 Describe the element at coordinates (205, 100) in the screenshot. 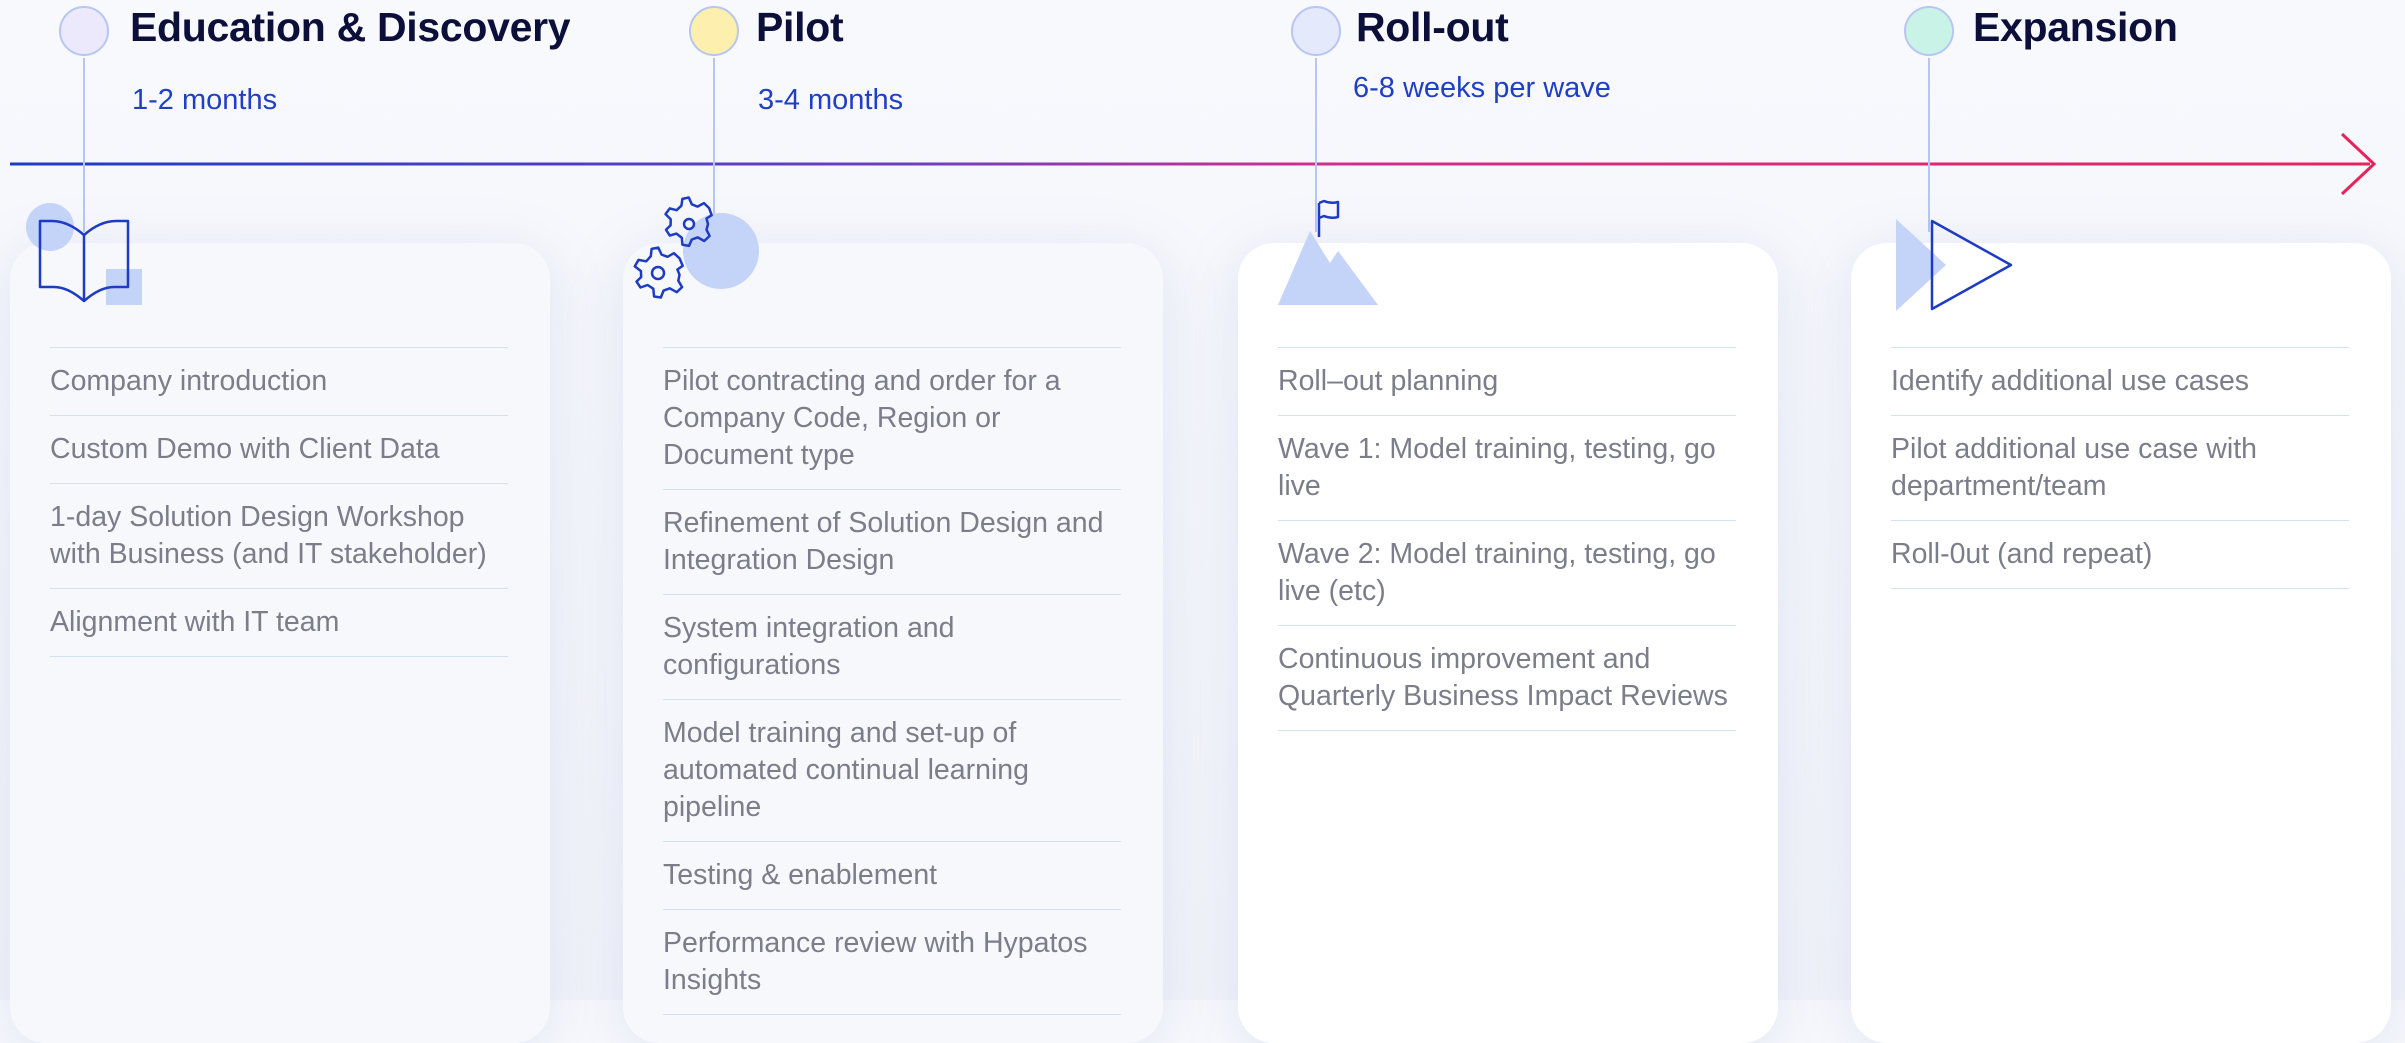

I see `phase-duration-education: 1-2 months` at that location.